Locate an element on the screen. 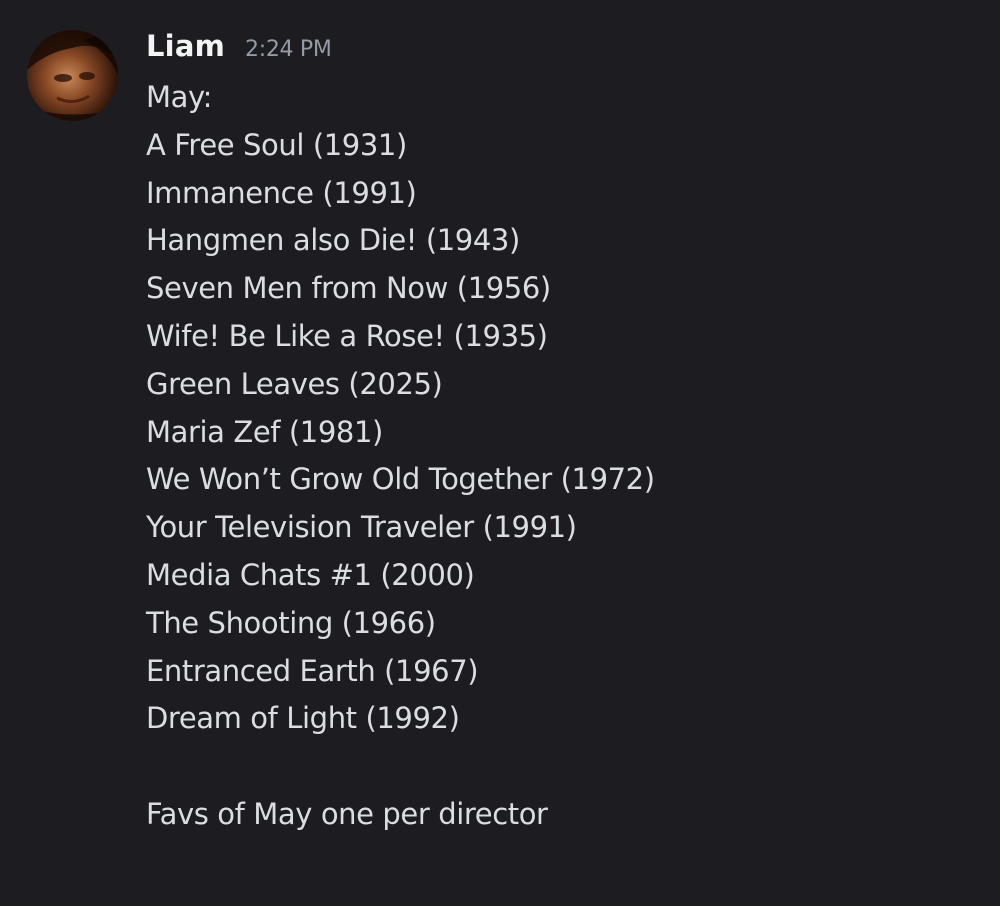 This screenshot has height=906, width=1000. message-timestamp: 2:24 PM is located at coordinates (288, 49).